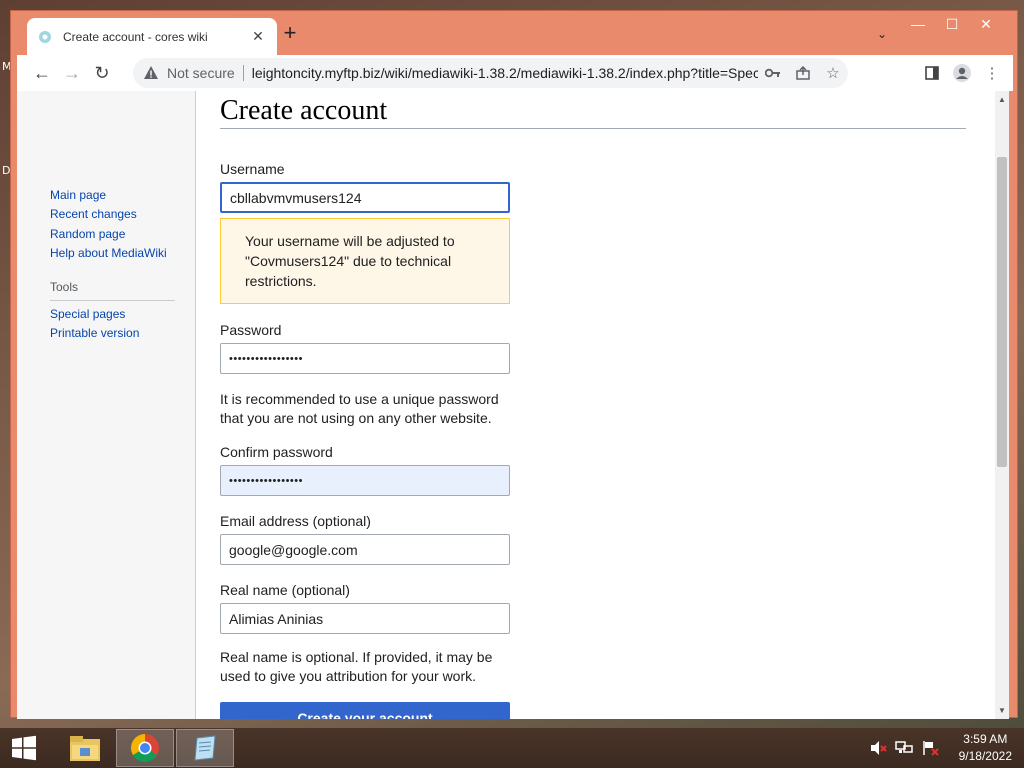 This screenshot has height=768, width=1024. I want to click on scrollbar-thumb, so click(1002, 312).